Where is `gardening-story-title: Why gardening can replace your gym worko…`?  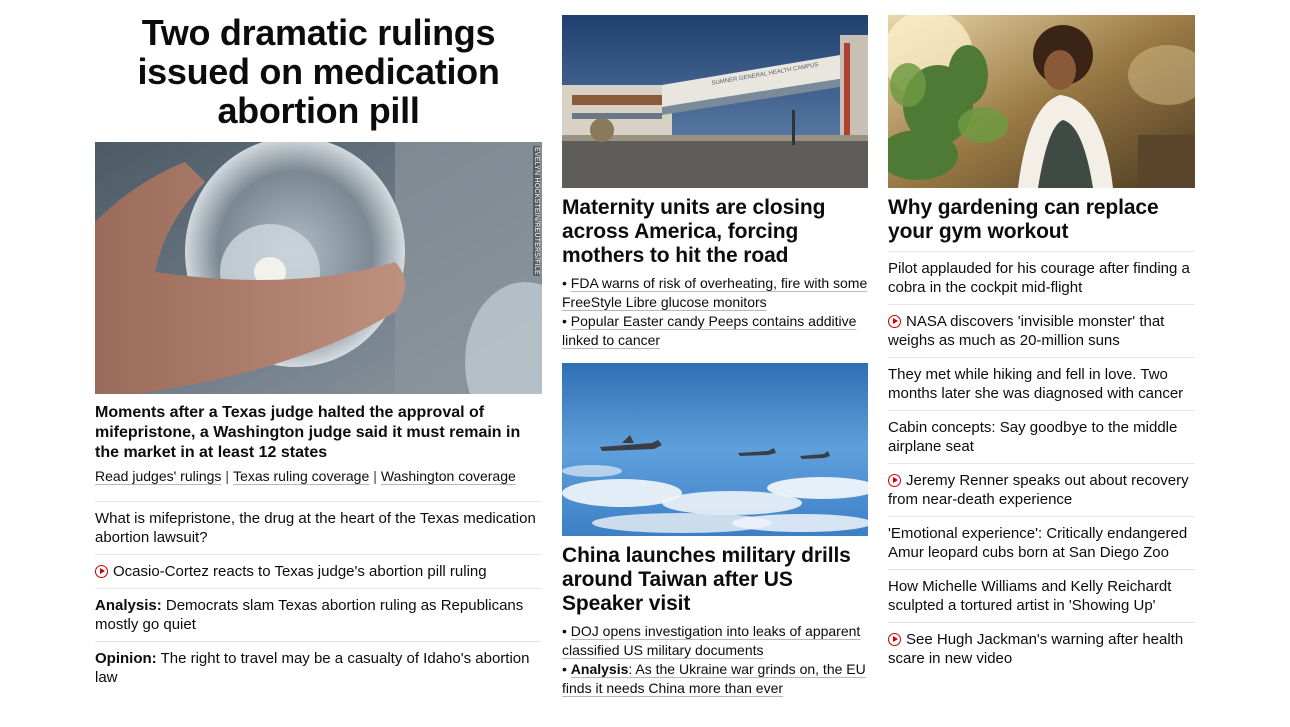
gardening-story-title: Why gardening can replace your gym worko… is located at coordinates (1041, 220).